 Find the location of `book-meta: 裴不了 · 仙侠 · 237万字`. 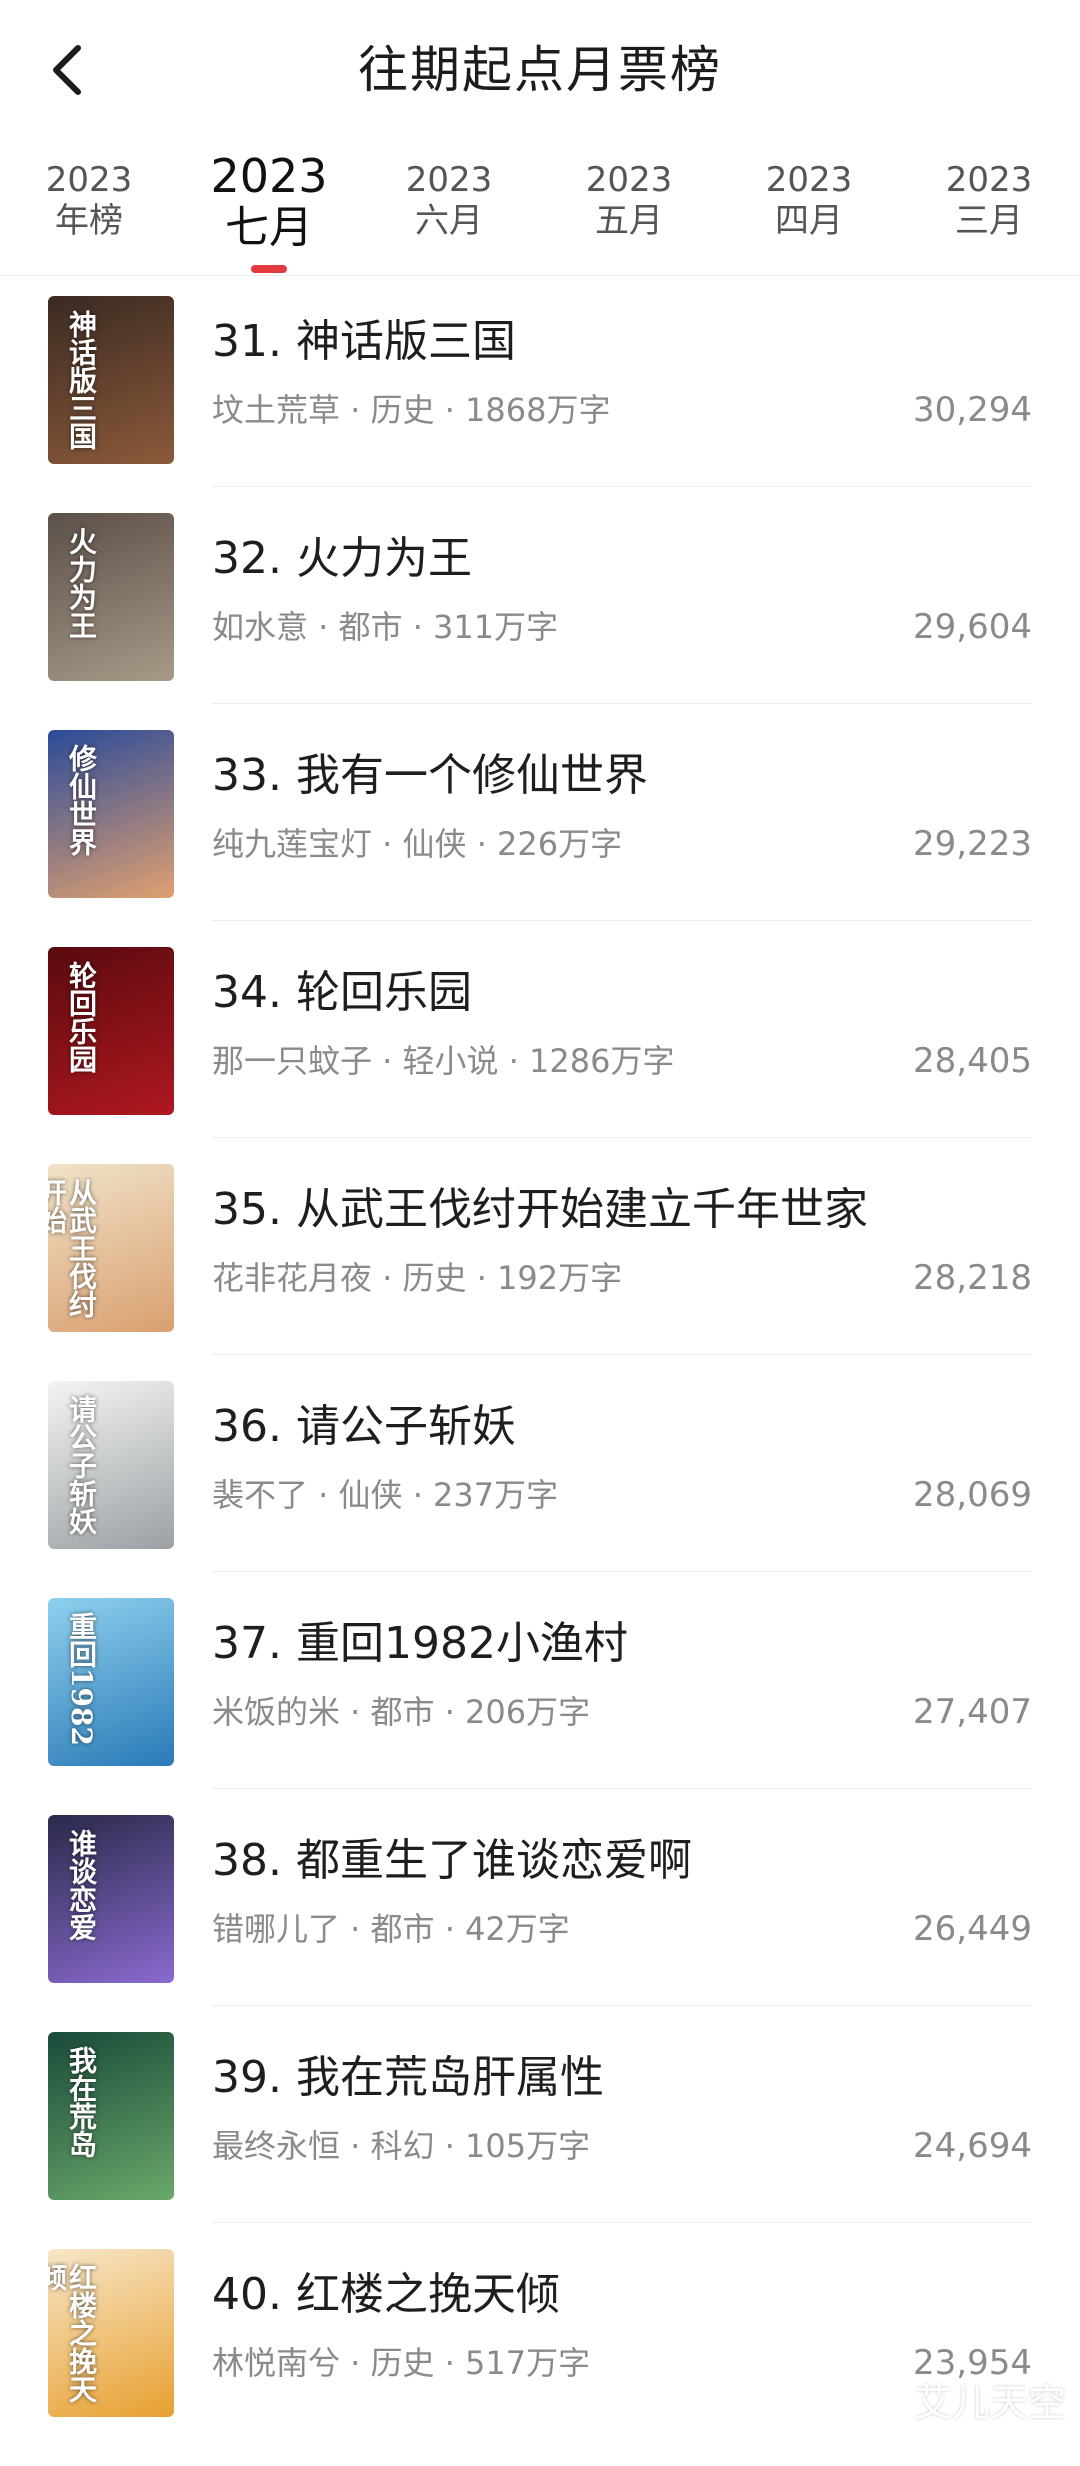

book-meta: 裴不了 · 仙侠 · 237万字 is located at coordinates (385, 1495).